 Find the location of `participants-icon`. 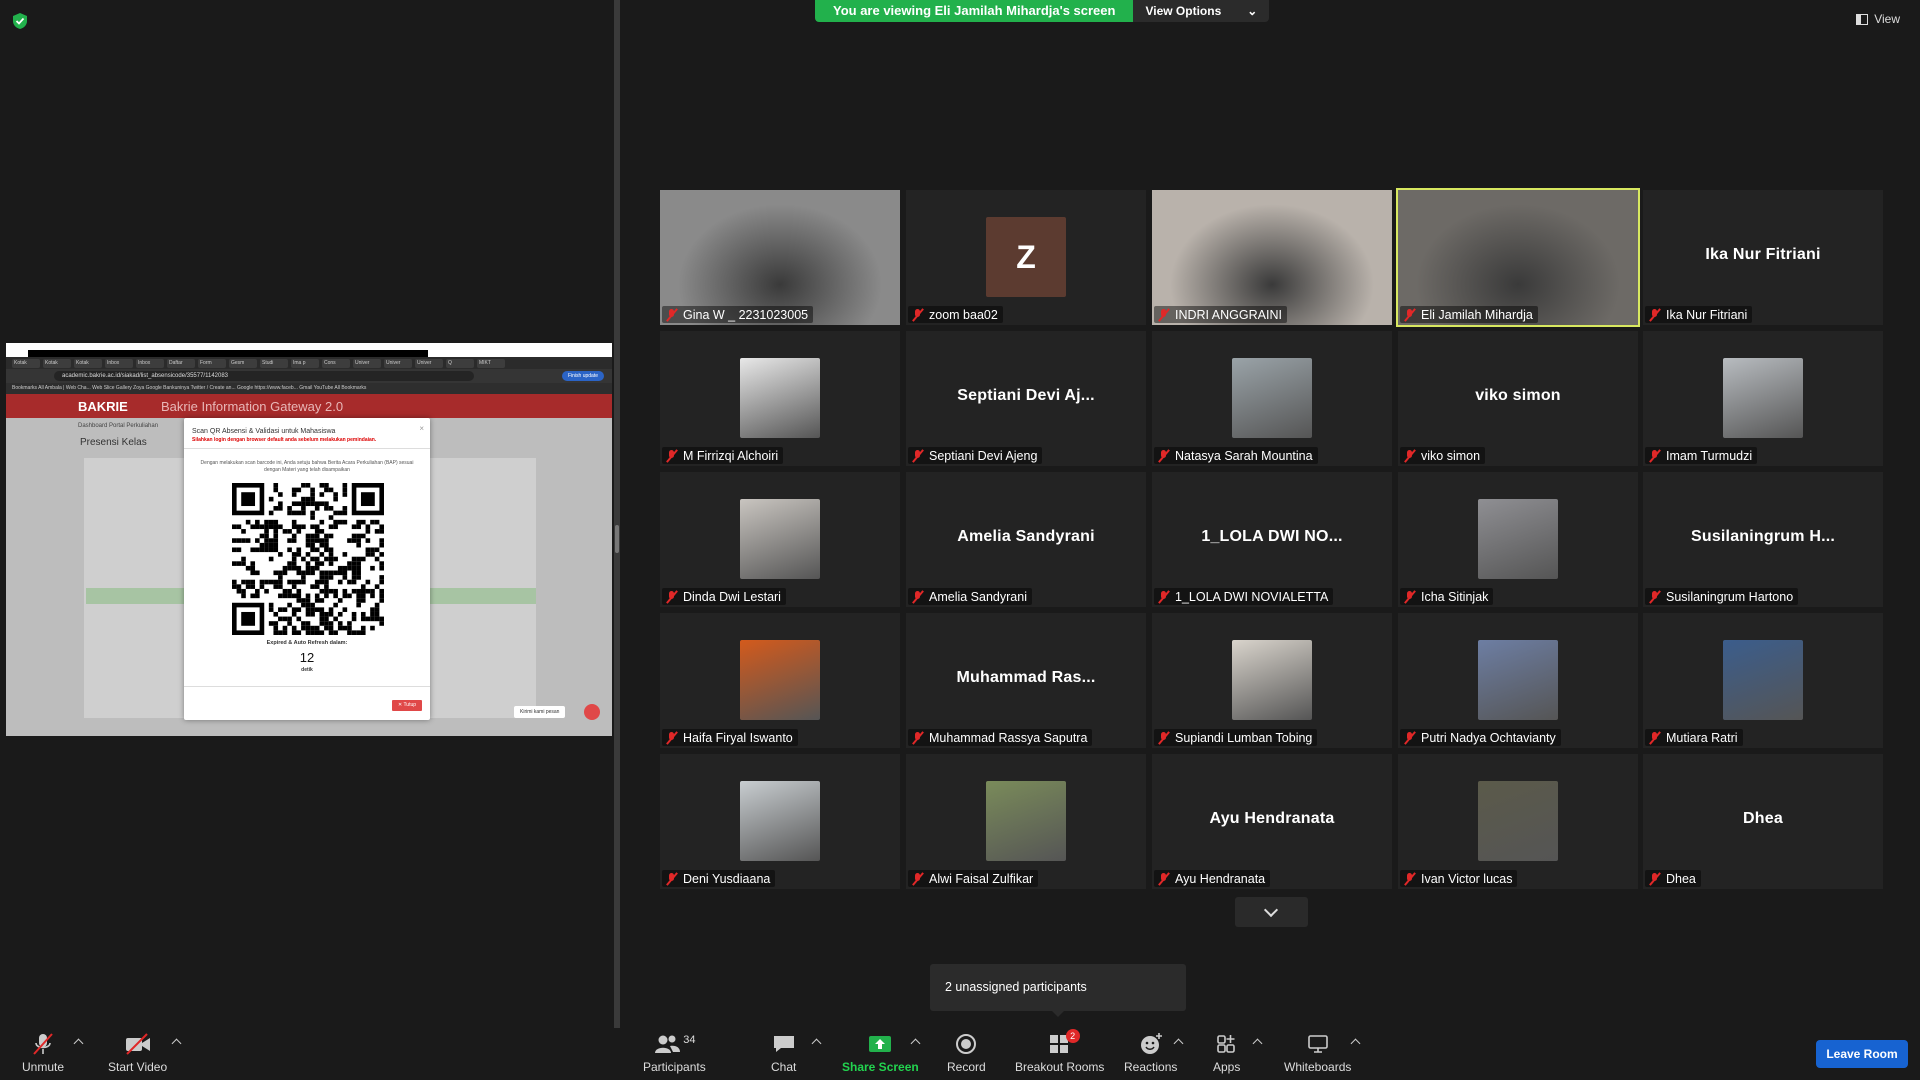

participants-icon is located at coordinates (668, 1044).